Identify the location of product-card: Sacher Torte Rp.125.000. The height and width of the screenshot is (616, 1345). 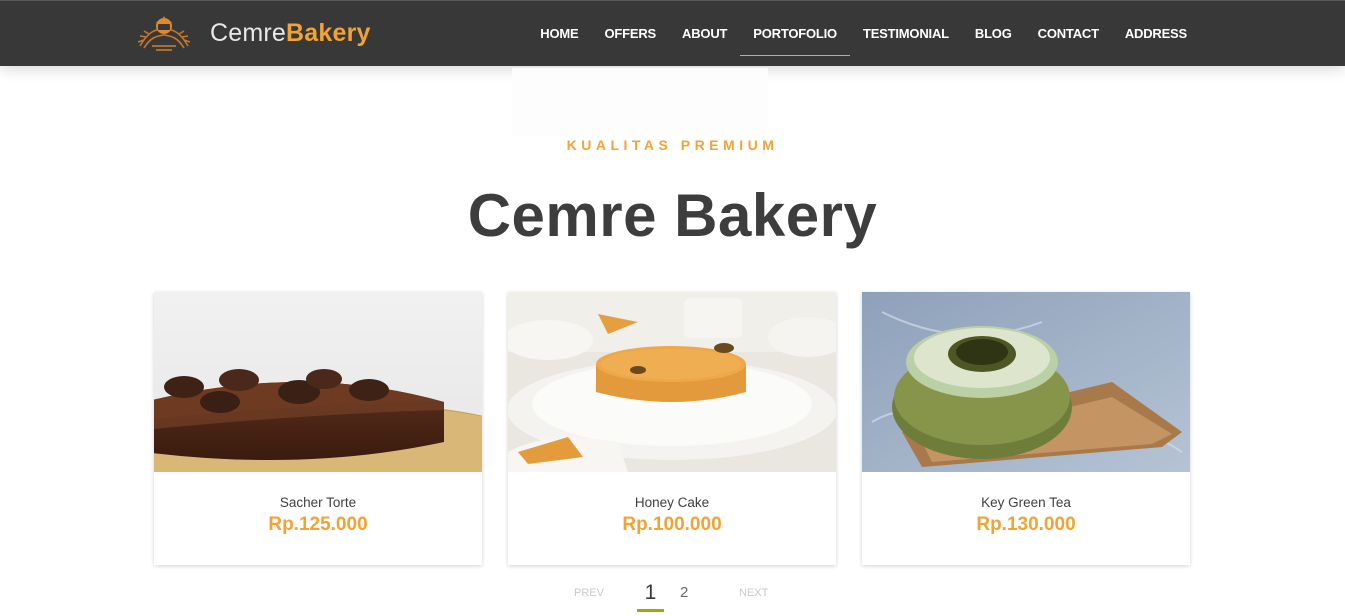
(318, 428).